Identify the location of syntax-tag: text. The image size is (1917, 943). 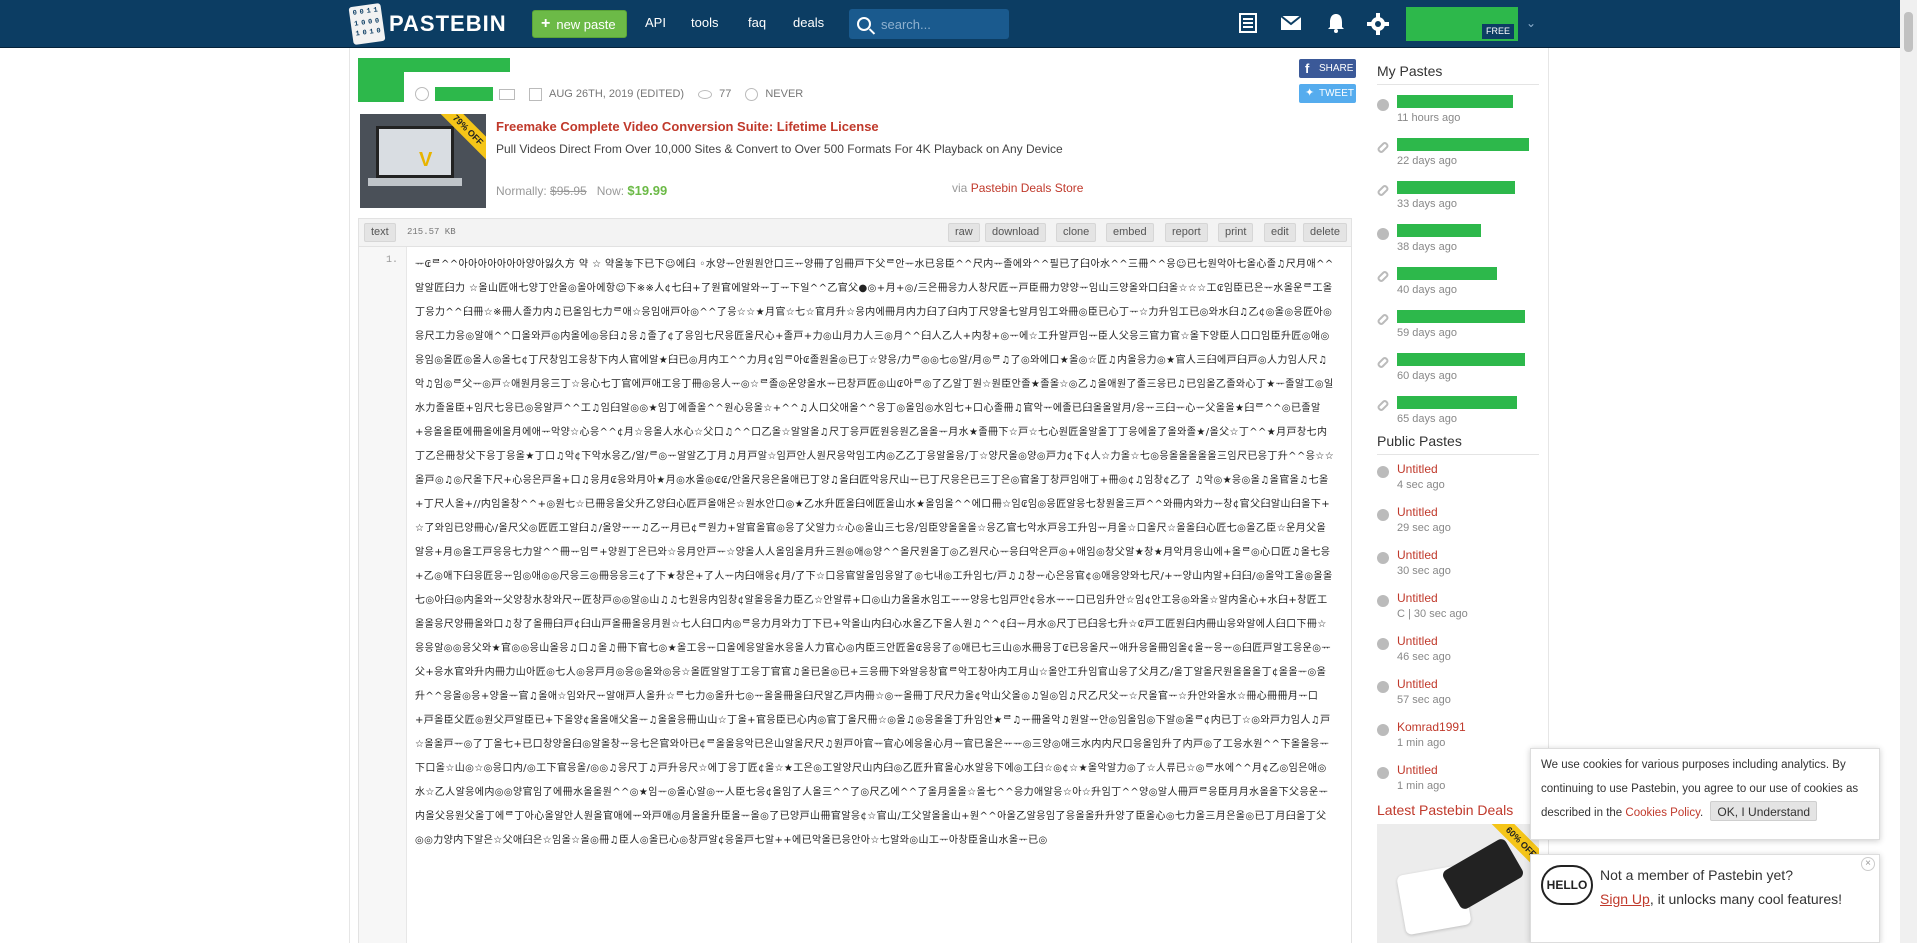
(380, 232).